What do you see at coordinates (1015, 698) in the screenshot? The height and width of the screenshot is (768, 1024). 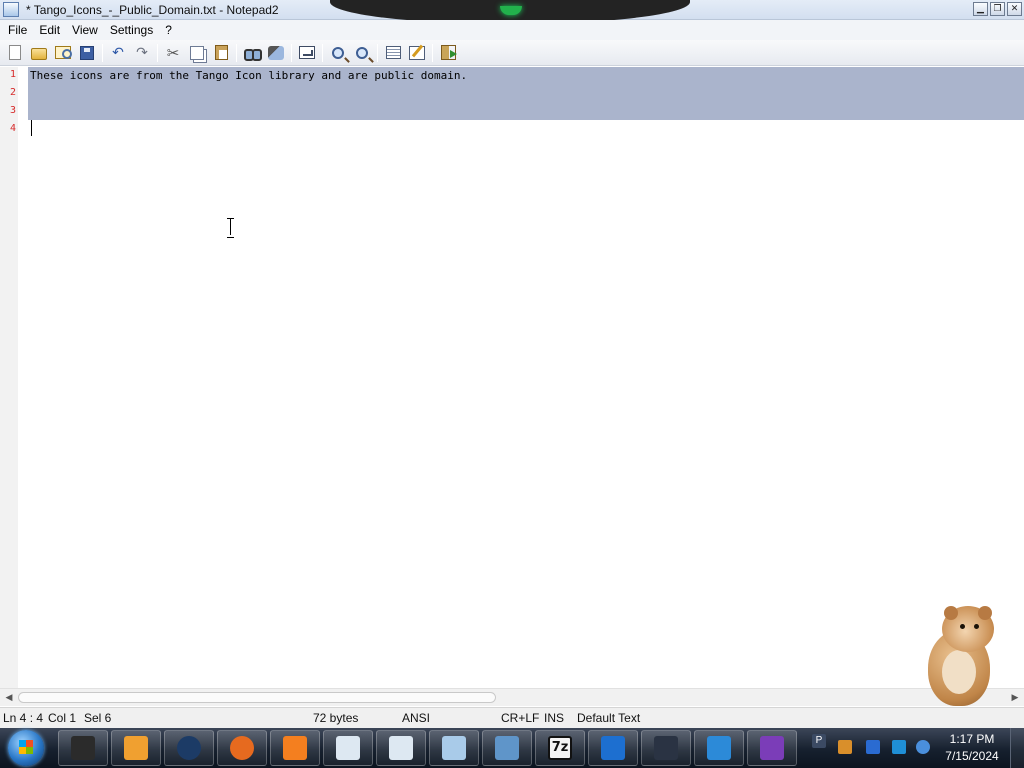 I see `scroll-right-arrow-icon: ▶` at bounding box center [1015, 698].